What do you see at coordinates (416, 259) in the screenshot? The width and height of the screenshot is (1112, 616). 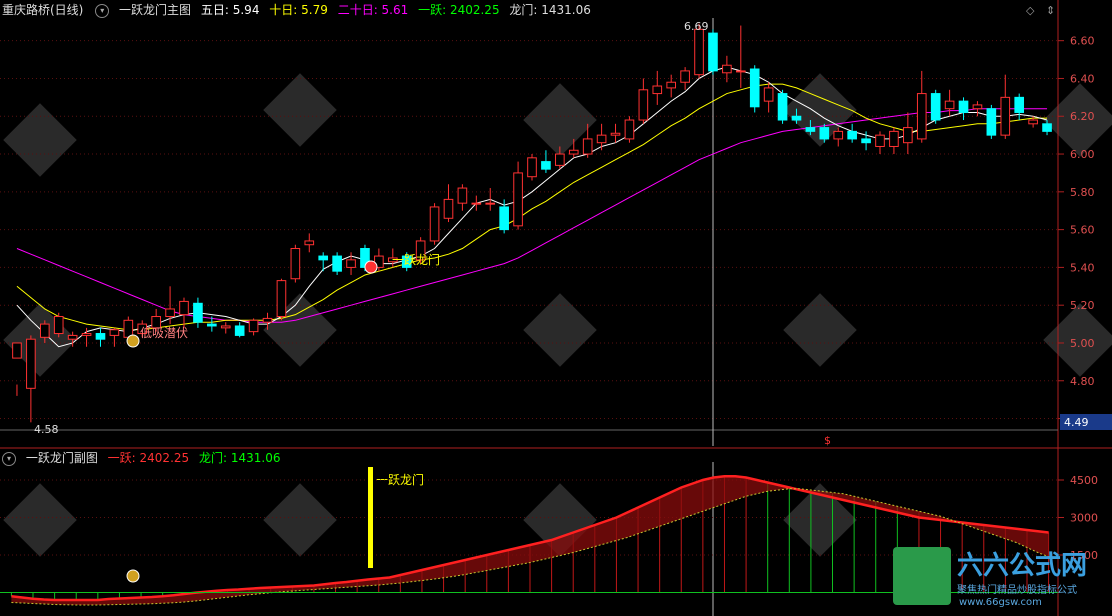 I see `buy-signal-label: 一跃龙门` at bounding box center [416, 259].